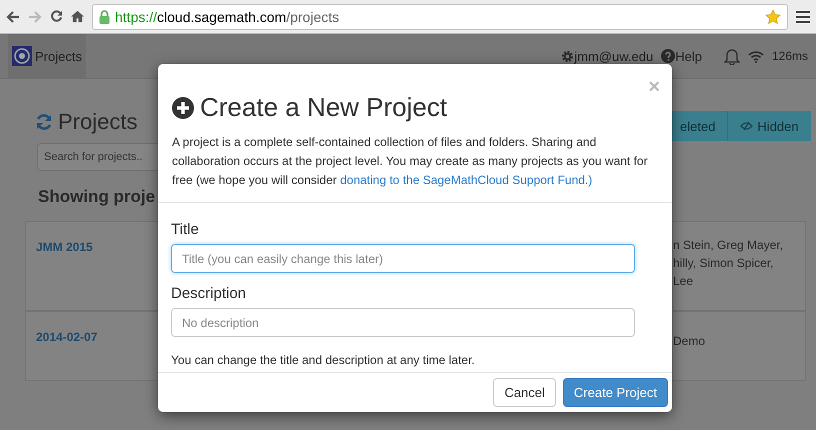  Describe the element at coordinates (683, 281) in the screenshot. I see `collaborators-text: Lee` at that location.